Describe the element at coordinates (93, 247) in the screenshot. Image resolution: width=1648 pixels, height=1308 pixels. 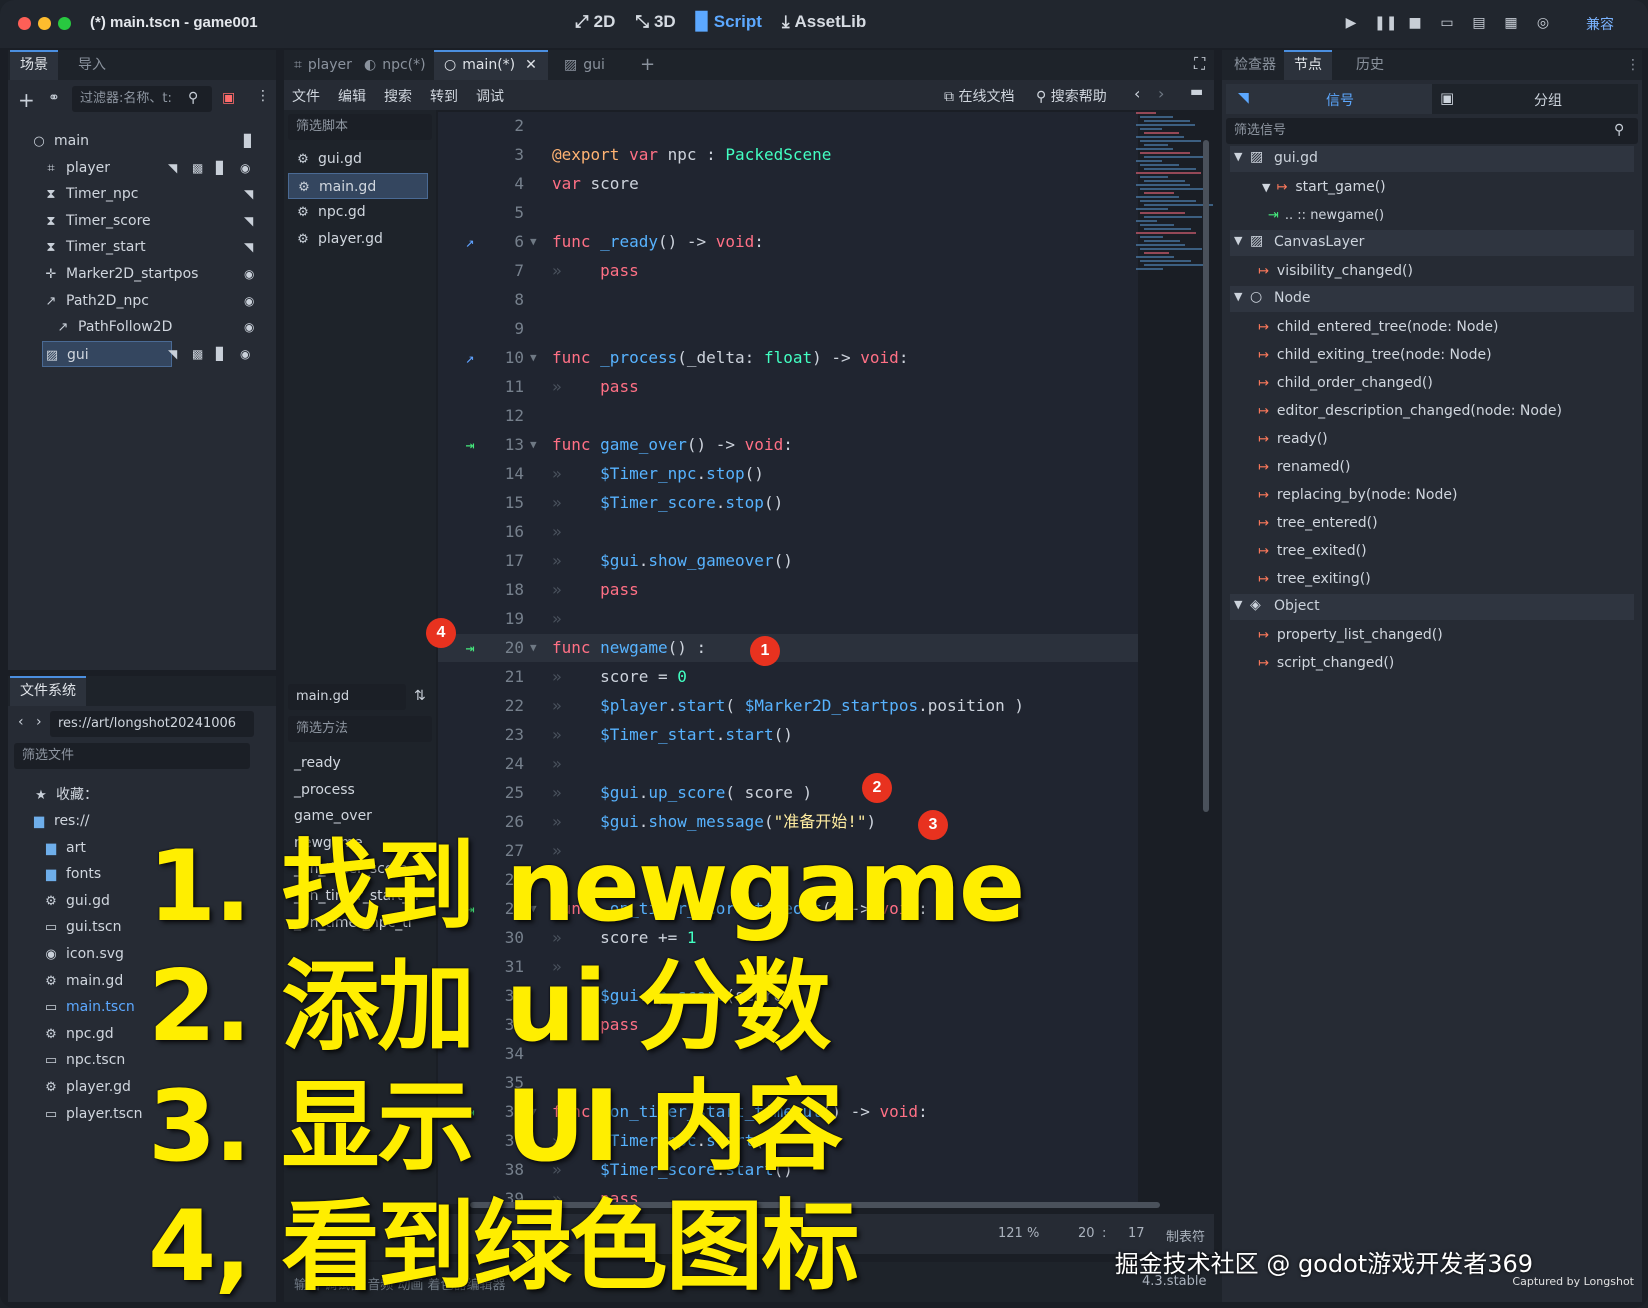
I see `scene-node-timer_start: ⧗ Timer_start` at that location.